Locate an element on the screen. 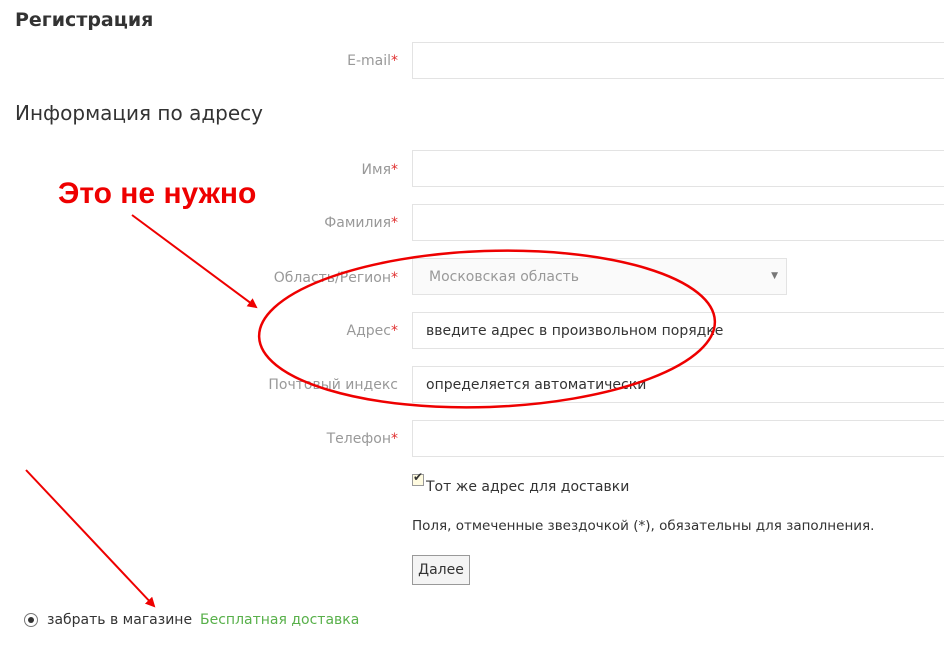 This screenshot has width=944, height=653. annotation-arrow-upper is located at coordinates (194, 261).